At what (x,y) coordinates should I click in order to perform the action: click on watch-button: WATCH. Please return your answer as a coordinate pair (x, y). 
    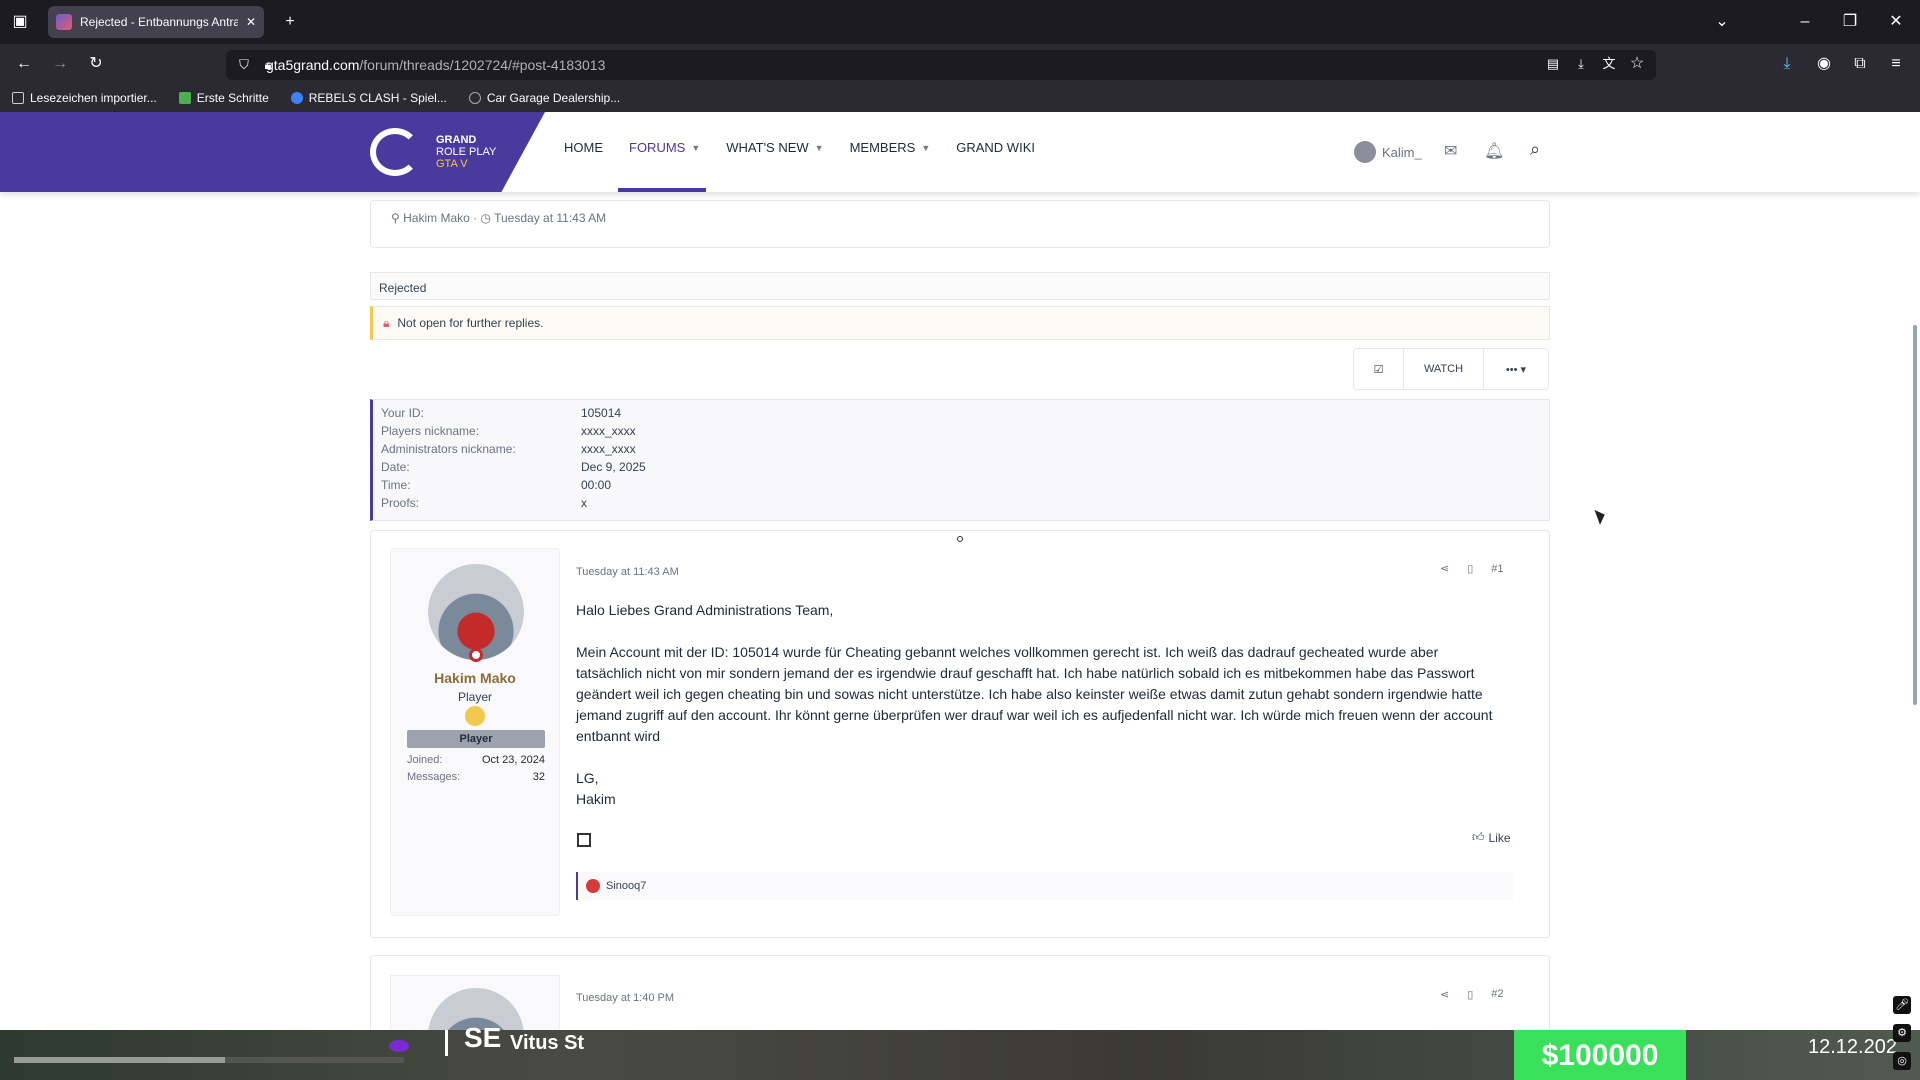
    Looking at the image, I should click on (1444, 369).